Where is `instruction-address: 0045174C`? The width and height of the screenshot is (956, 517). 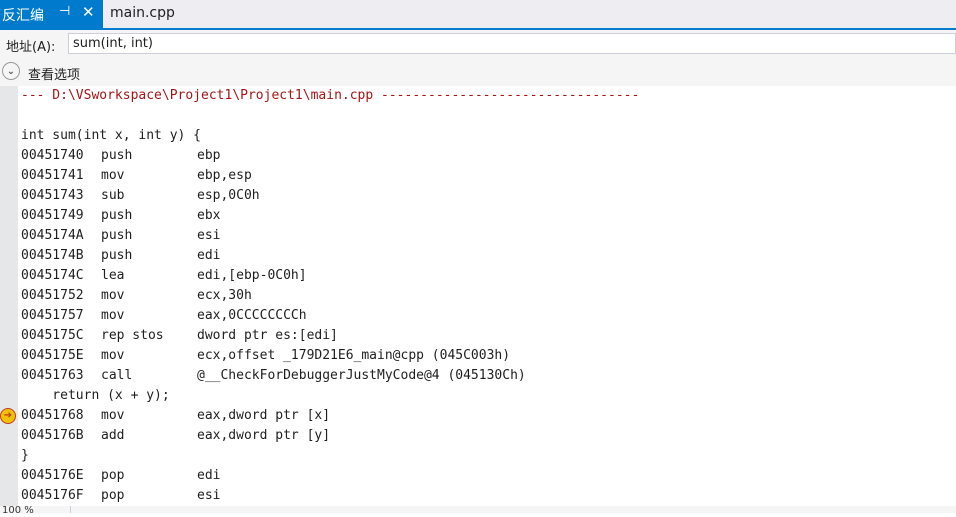
instruction-address: 0045174C is located at coordinates (52, 275).